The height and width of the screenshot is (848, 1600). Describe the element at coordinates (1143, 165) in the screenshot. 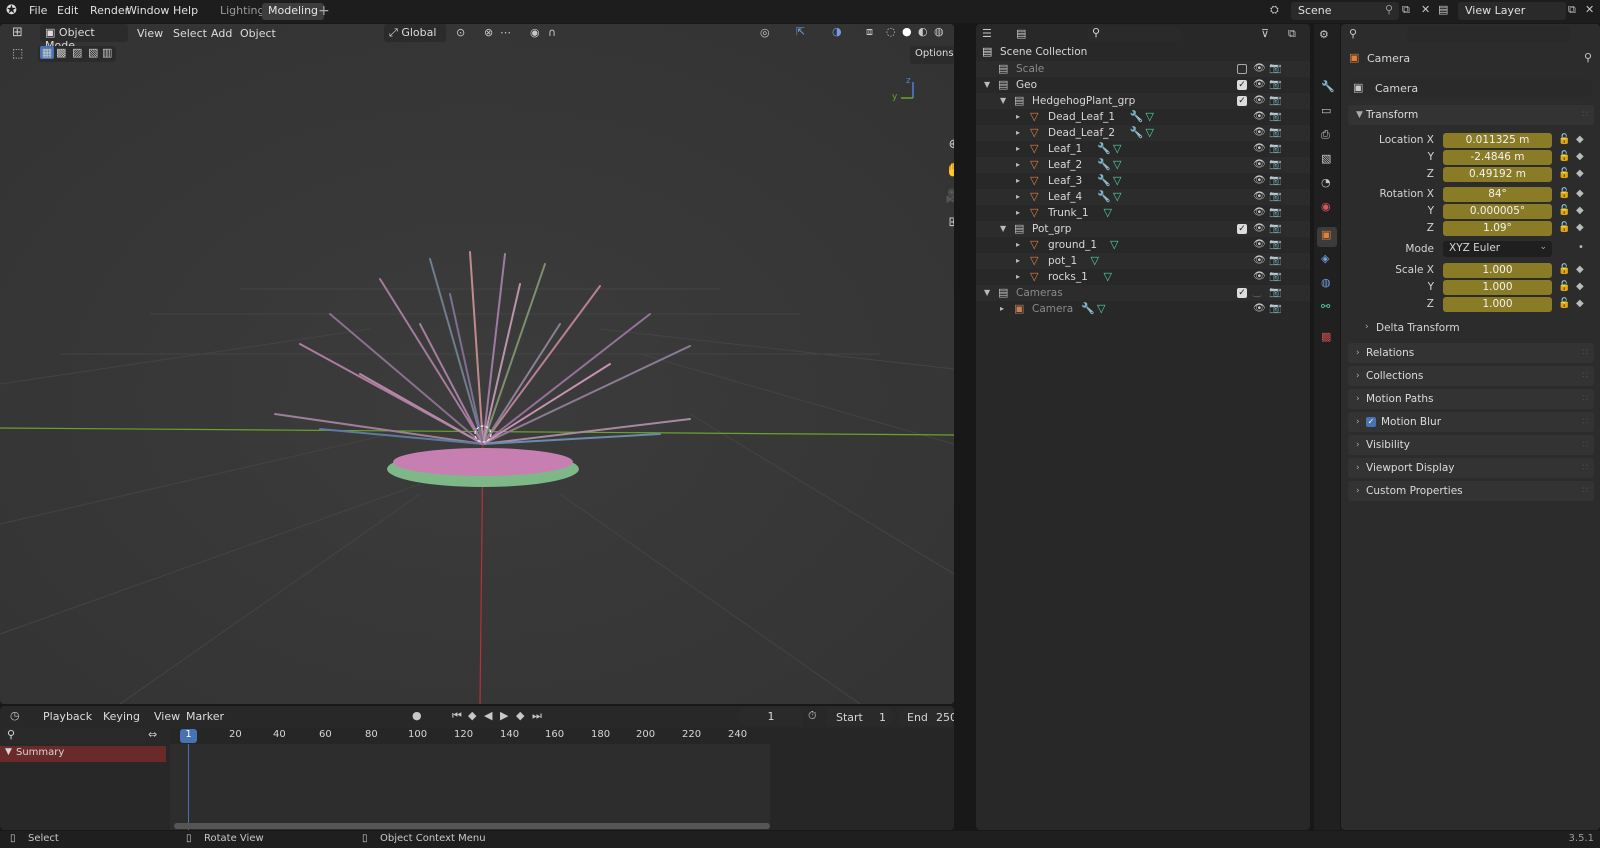

I see `outliner-object-row: ▸ ▽ Leaf_2 🔧 ▽ 👁 📷` at that location.